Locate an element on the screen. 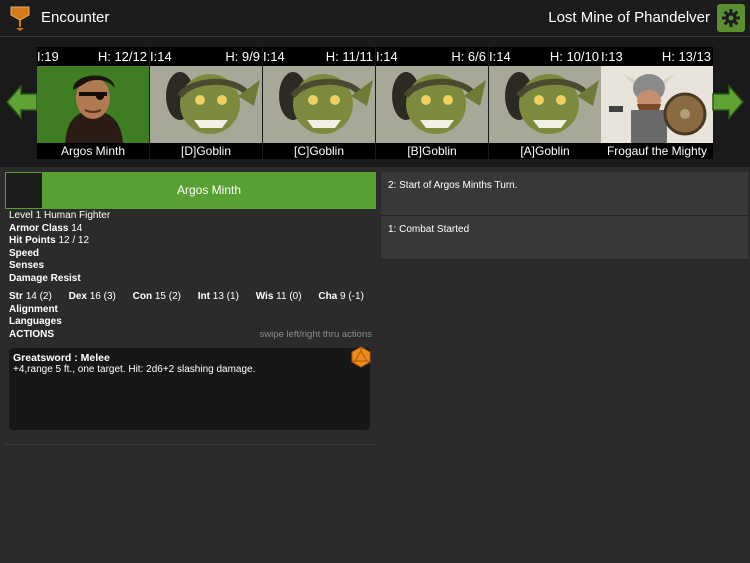  combatant-card: I:14 H: 11/11 [C]Goblin is located at coordinates (319, 103).